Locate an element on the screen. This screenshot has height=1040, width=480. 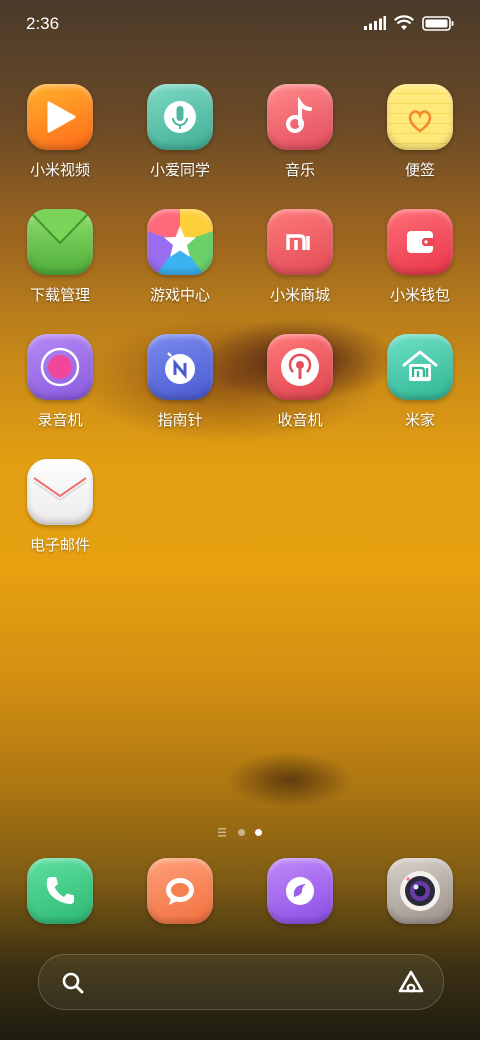
recorder-icon is located at coordinates (60, 367).